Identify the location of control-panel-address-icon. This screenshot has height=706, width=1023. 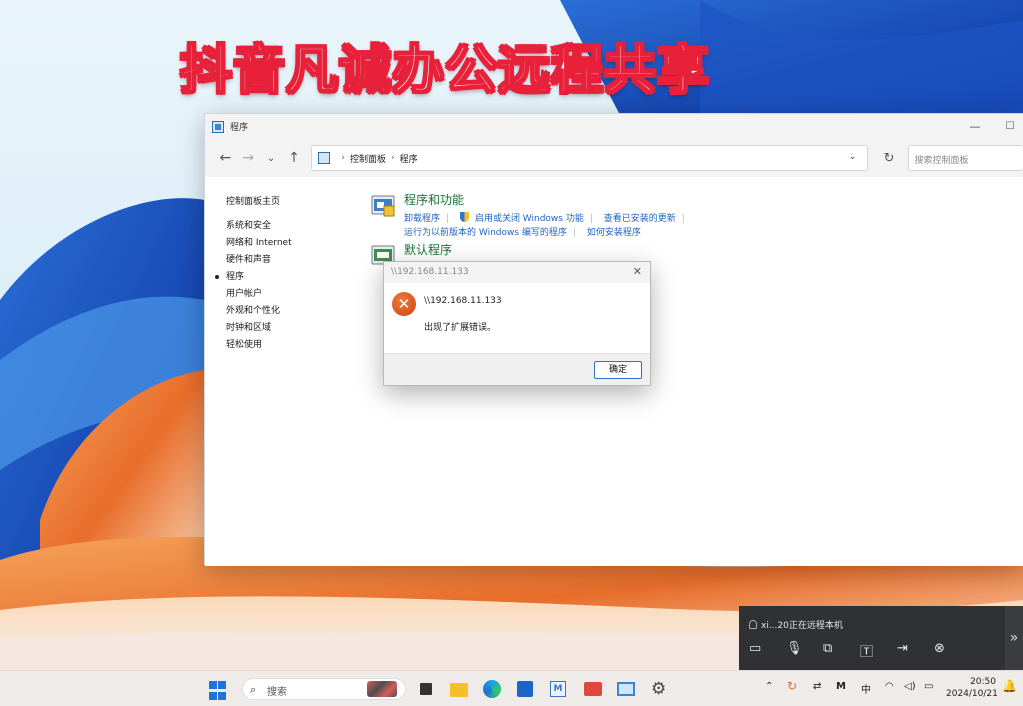
(324, 158).